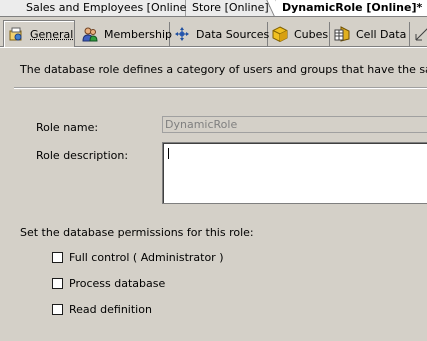 The width and height of the screenshot is (427, 341). I want to click on read-definition-checkbox, so click(57, 309).